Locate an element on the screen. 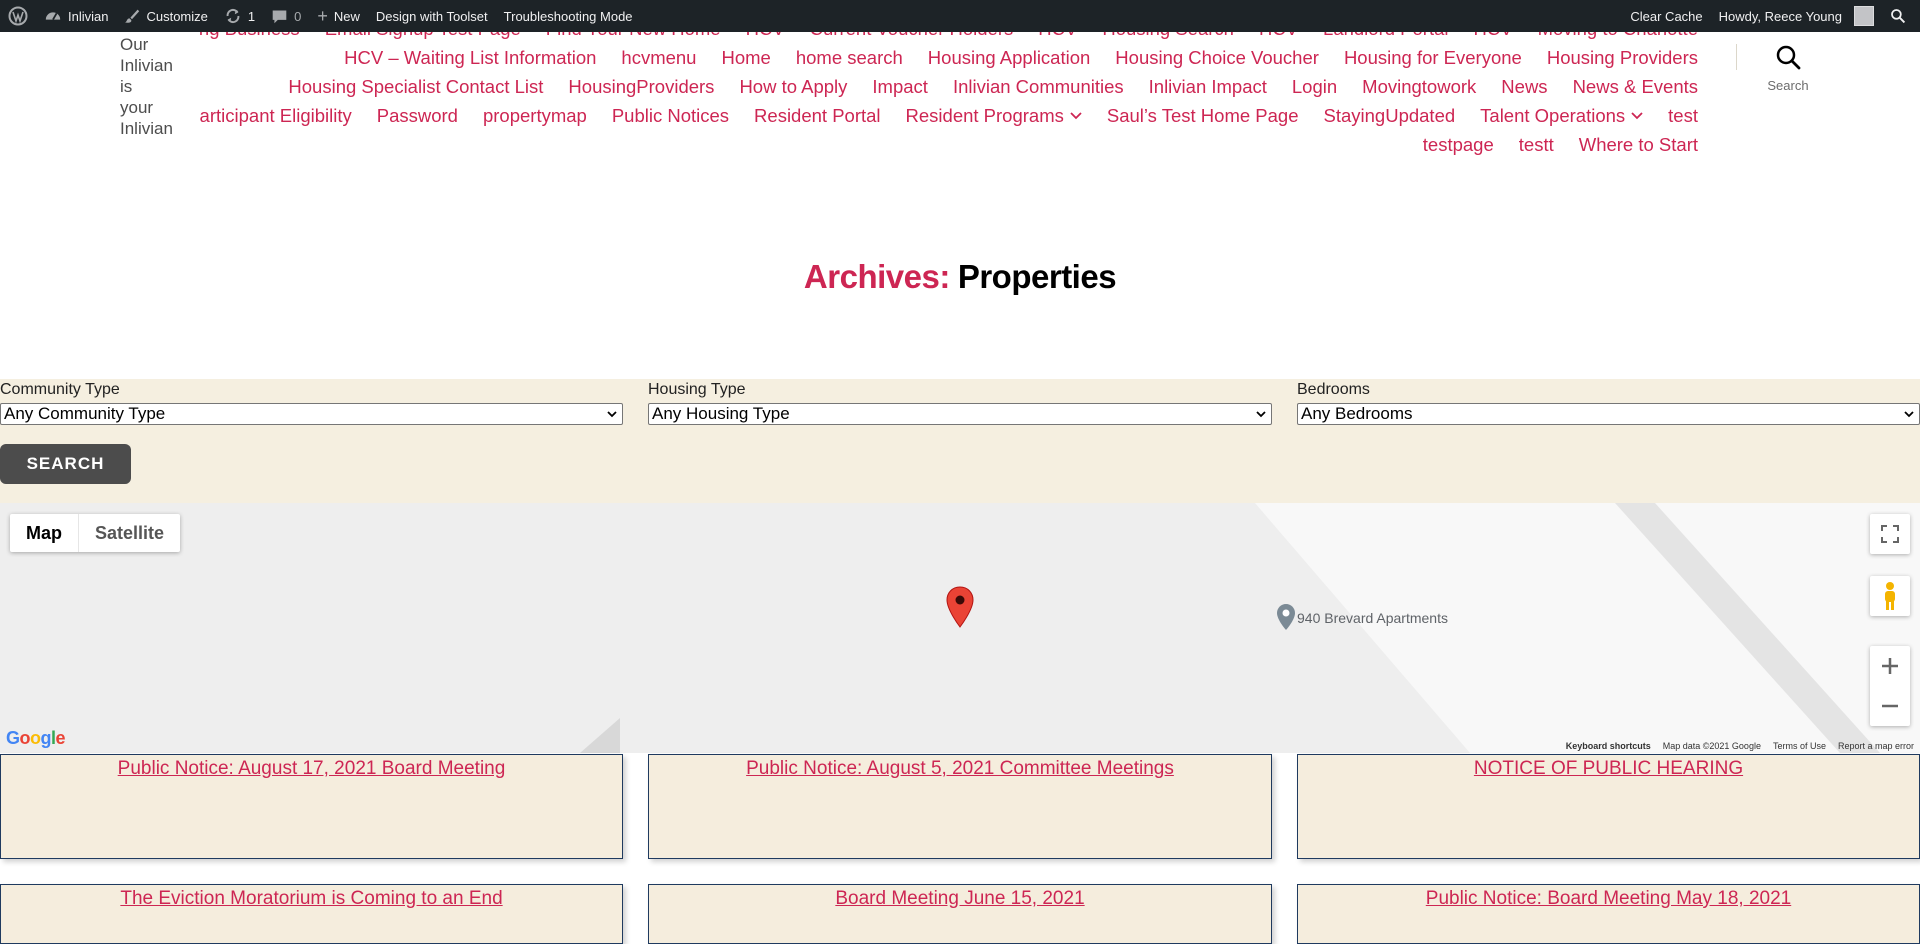 This screenshot has height=944, width=1920. keyboard-shortcuts-link: Keyboard shortcuts is located at coordinates (1608, 746).